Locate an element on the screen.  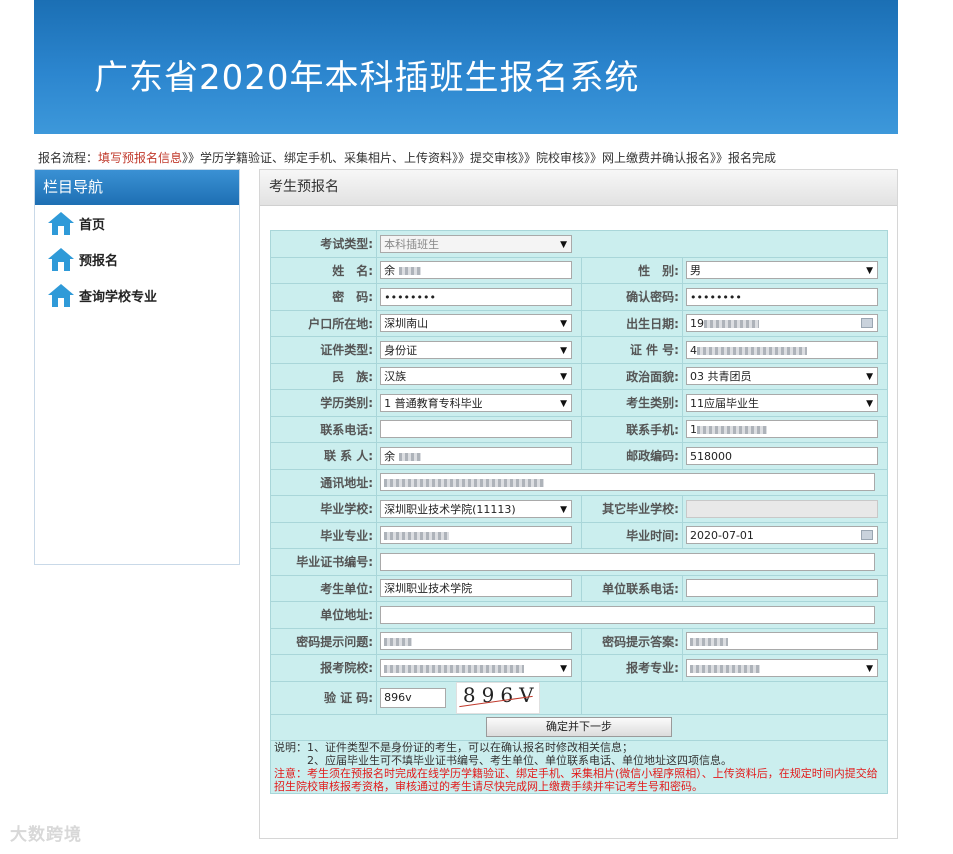
sidebar-item-label: 预报名 is located at coordinates (99, 261).